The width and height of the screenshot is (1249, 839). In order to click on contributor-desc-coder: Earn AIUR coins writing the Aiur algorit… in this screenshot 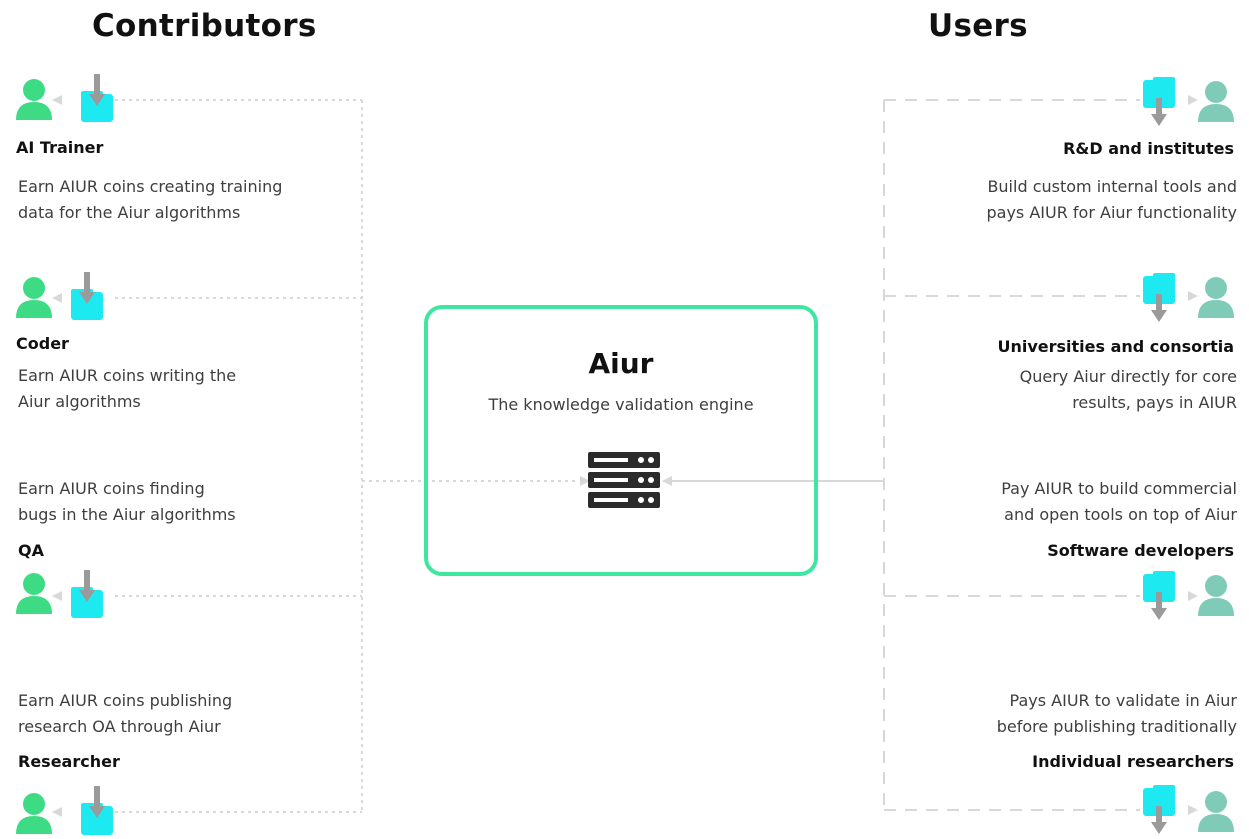, I will do `click(127, 389)`.